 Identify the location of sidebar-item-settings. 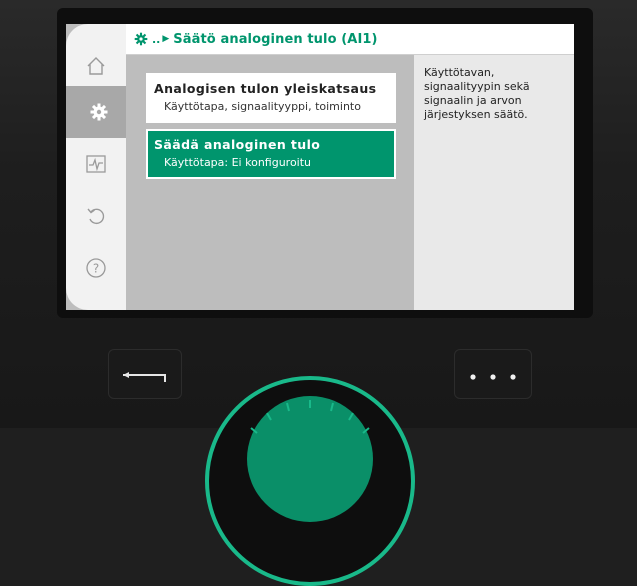
(99, 112).